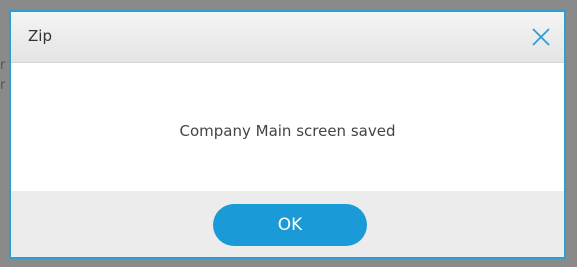  Describe the element at coordinates (40, 36) in the screenshot. I see `dialog-title: Zip` at that location.